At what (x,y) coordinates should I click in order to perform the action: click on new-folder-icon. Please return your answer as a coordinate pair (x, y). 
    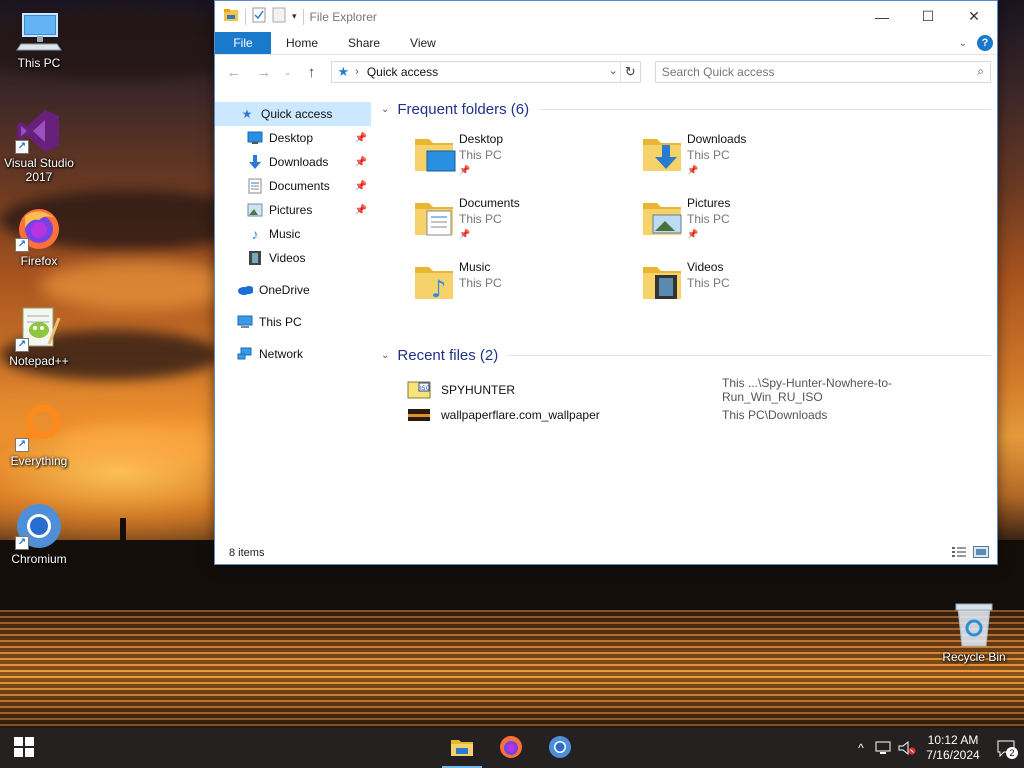
    Looking at the image, I should click on (279, 16).